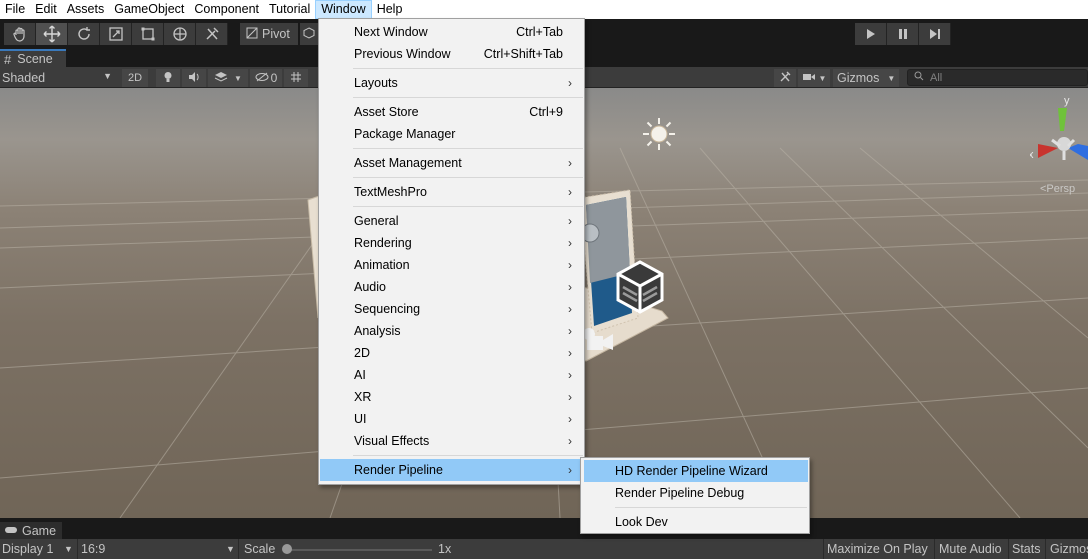 Image resolution: width=1088 pixels, height=559 pixels. I want to click on rect-icon, so click(148, 34).